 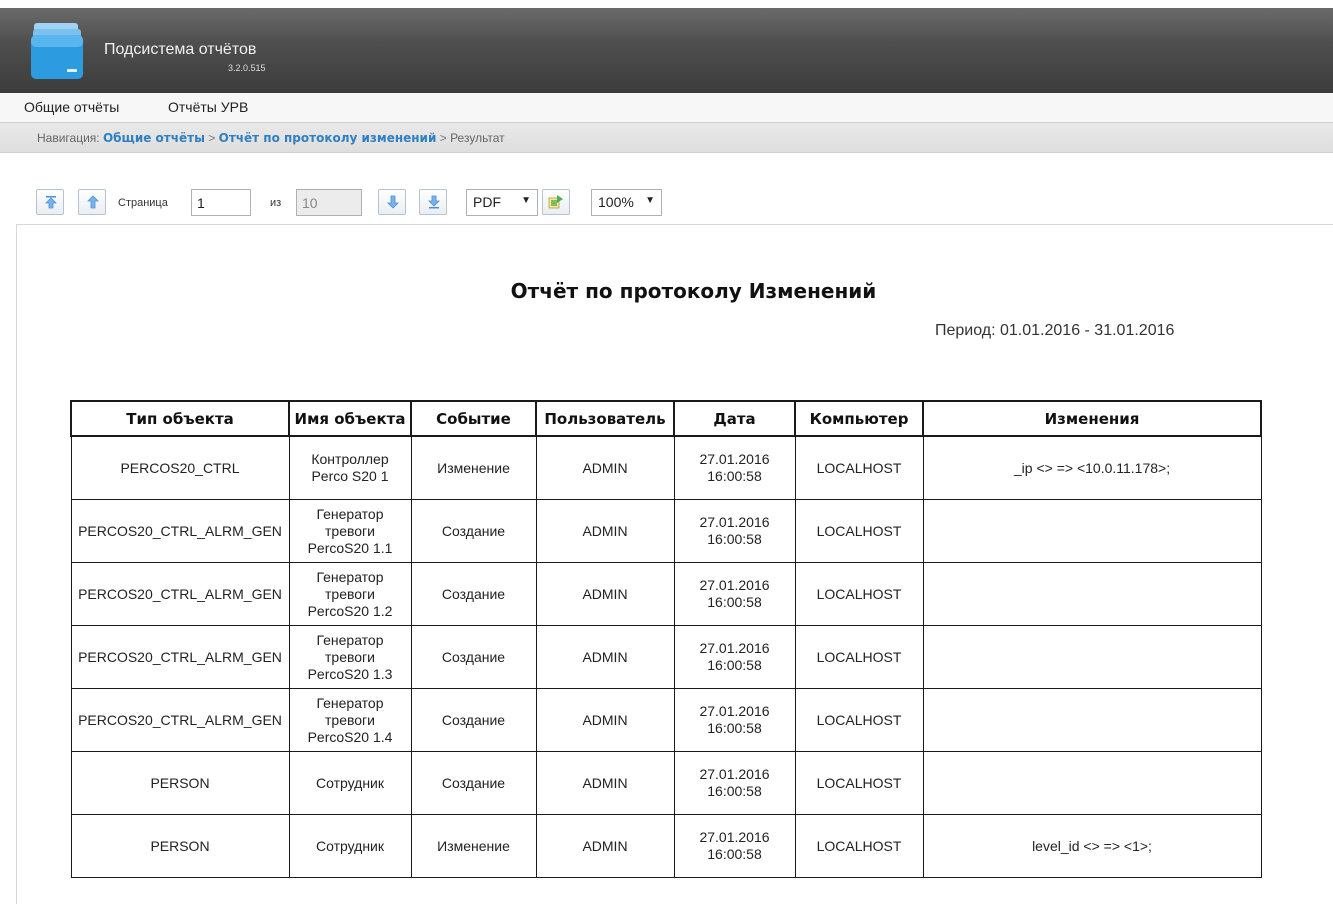 What do you see at coordinates (1092, 467) in the screenshot?
I see `cell-changes: _ip <> => <10.0.11.178>;` at bounding box center [1092, 467].